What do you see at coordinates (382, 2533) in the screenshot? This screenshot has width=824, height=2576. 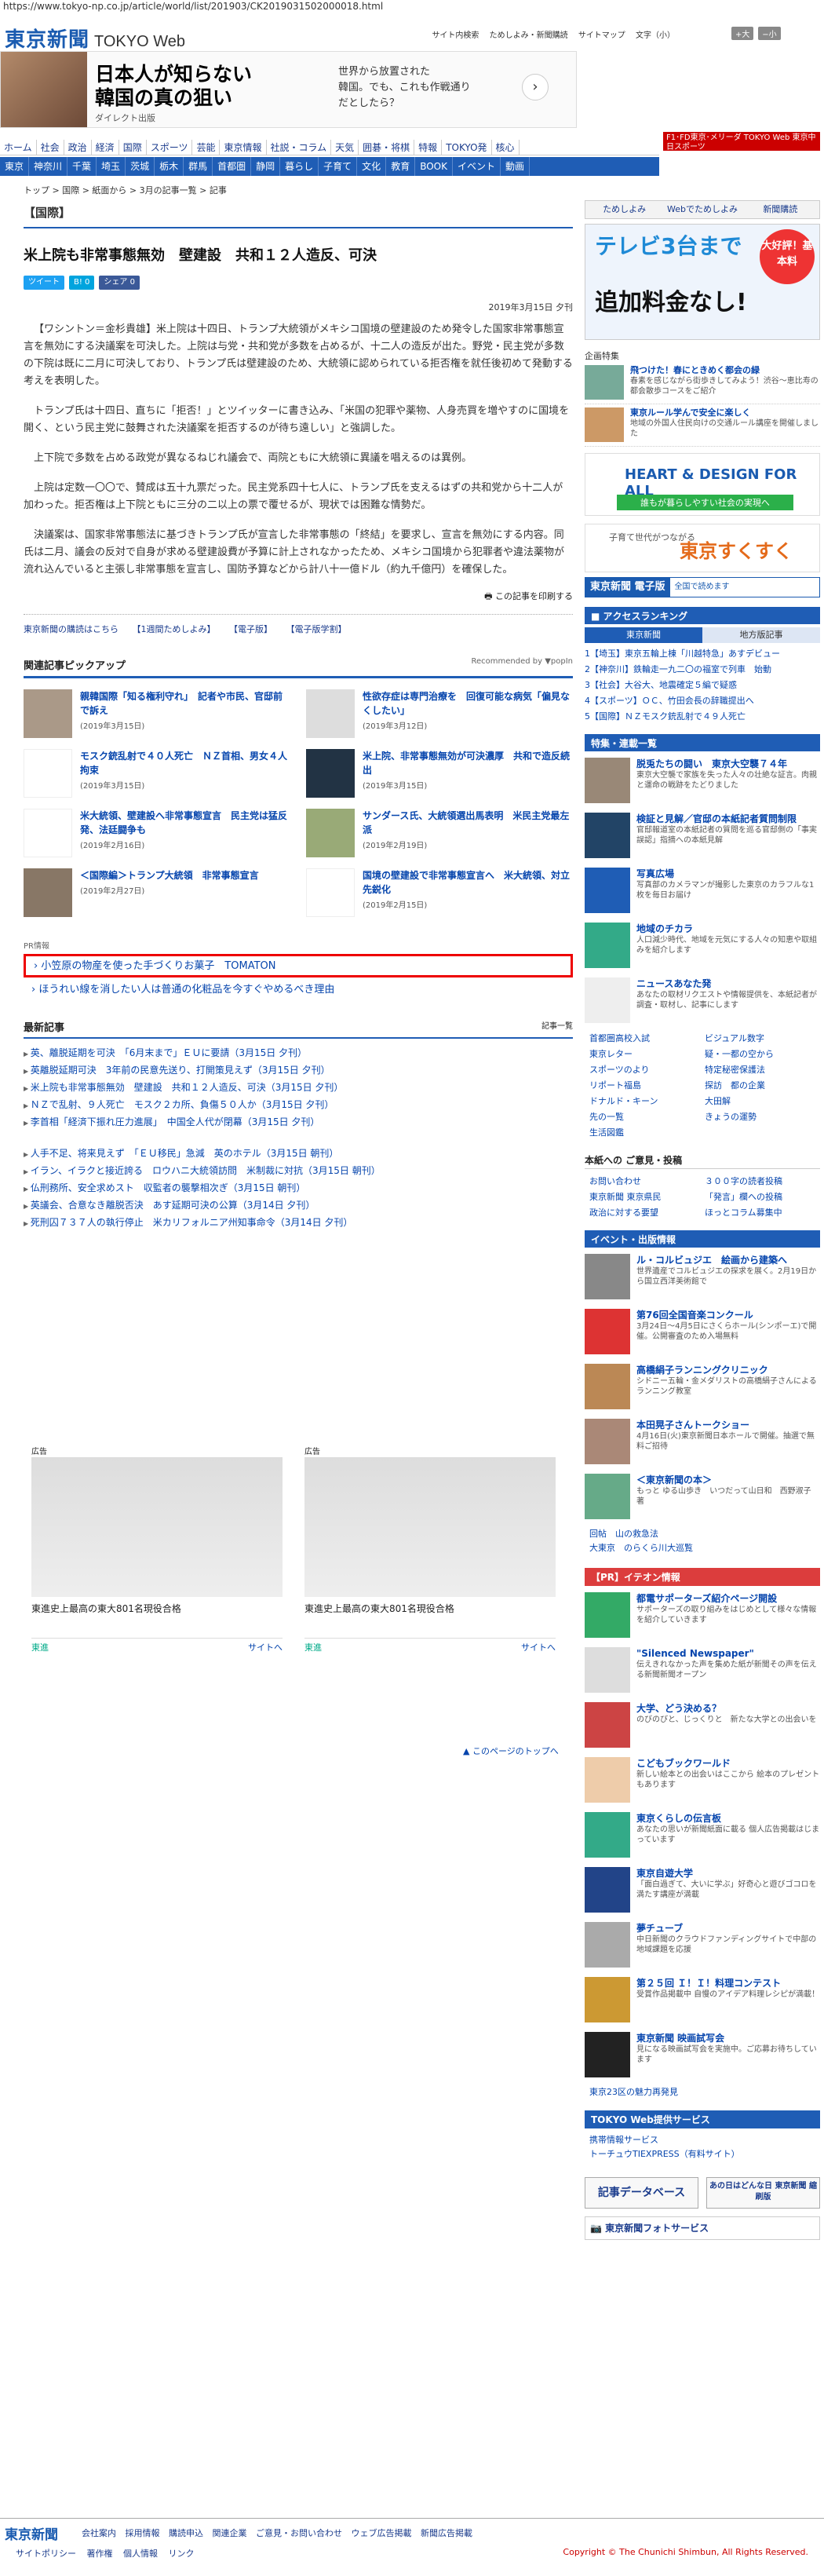 I see `footer-link: ウェブ広告掲載` at bounding box center [382, 2533].